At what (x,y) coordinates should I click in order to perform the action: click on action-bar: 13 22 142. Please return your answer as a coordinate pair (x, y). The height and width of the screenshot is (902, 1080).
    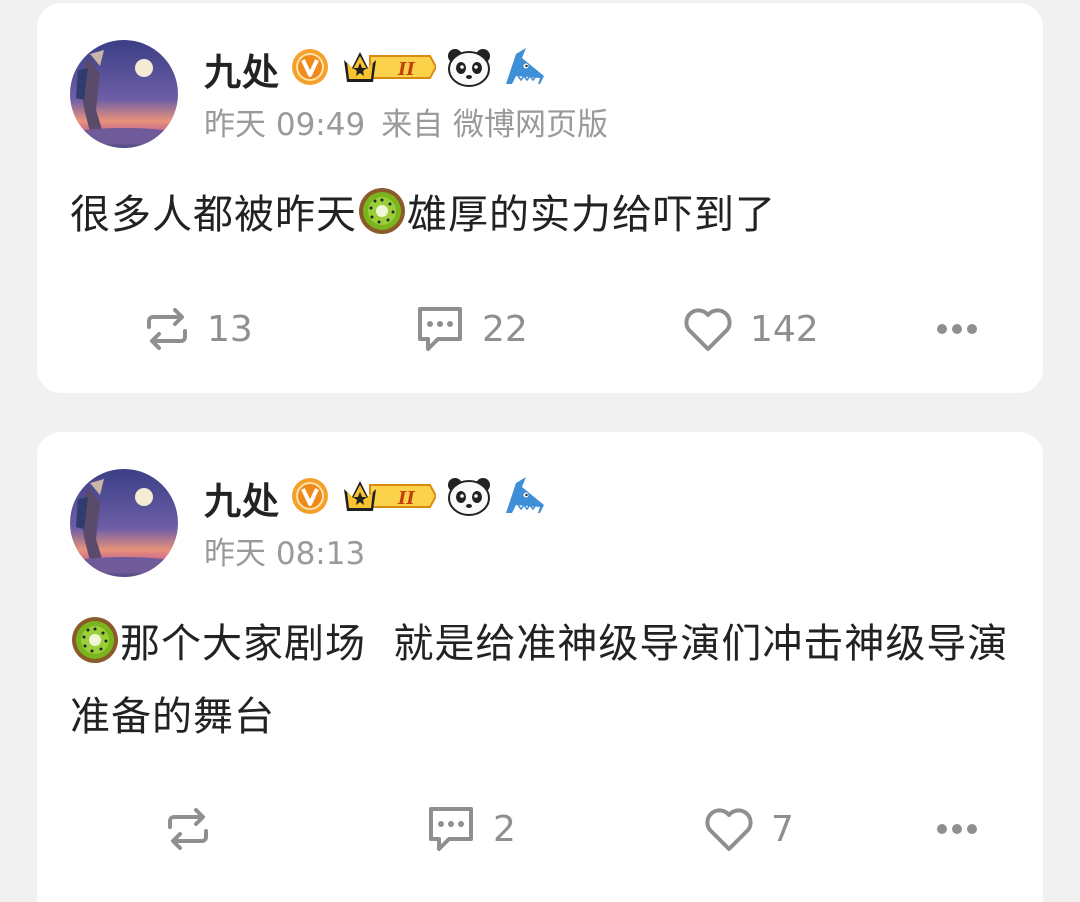
    Looking at the image, I should click on (540, 329).